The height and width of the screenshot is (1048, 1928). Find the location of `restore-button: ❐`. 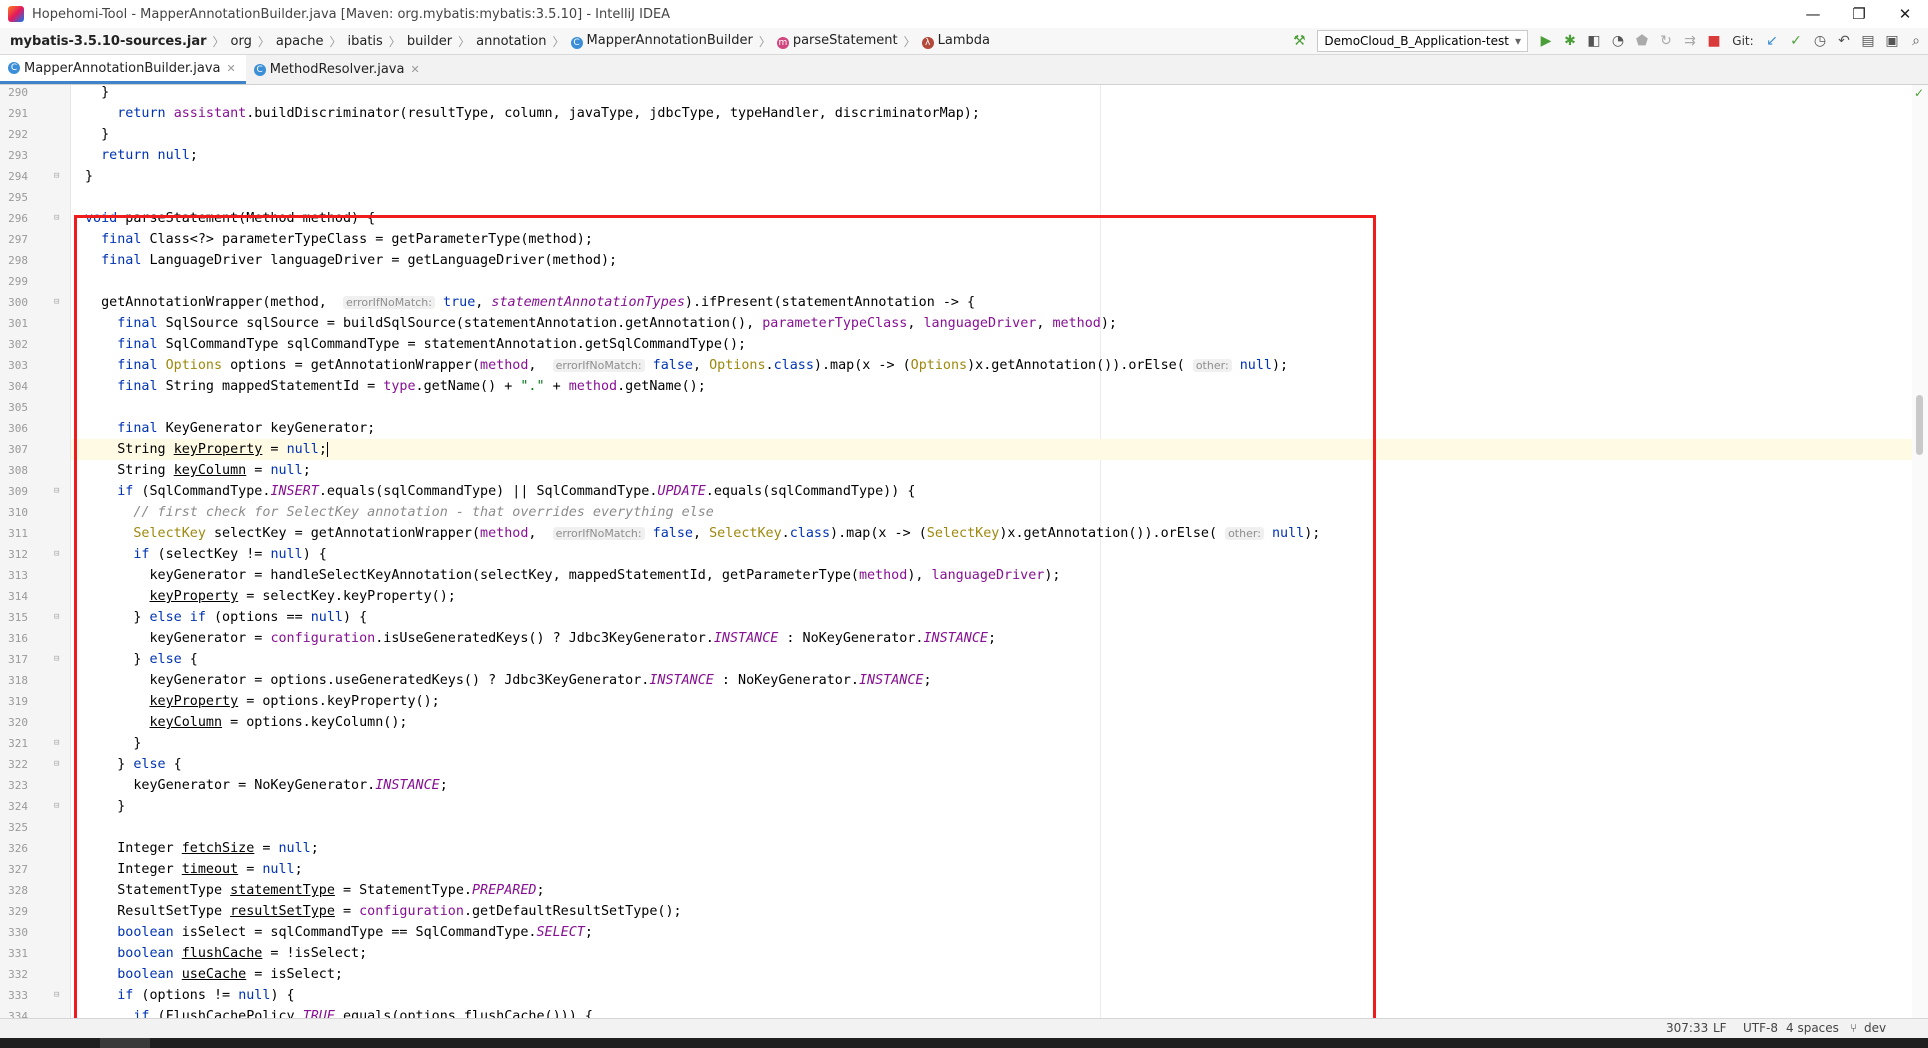

restore-button: ❐ is located at coordinates (1859, 14).